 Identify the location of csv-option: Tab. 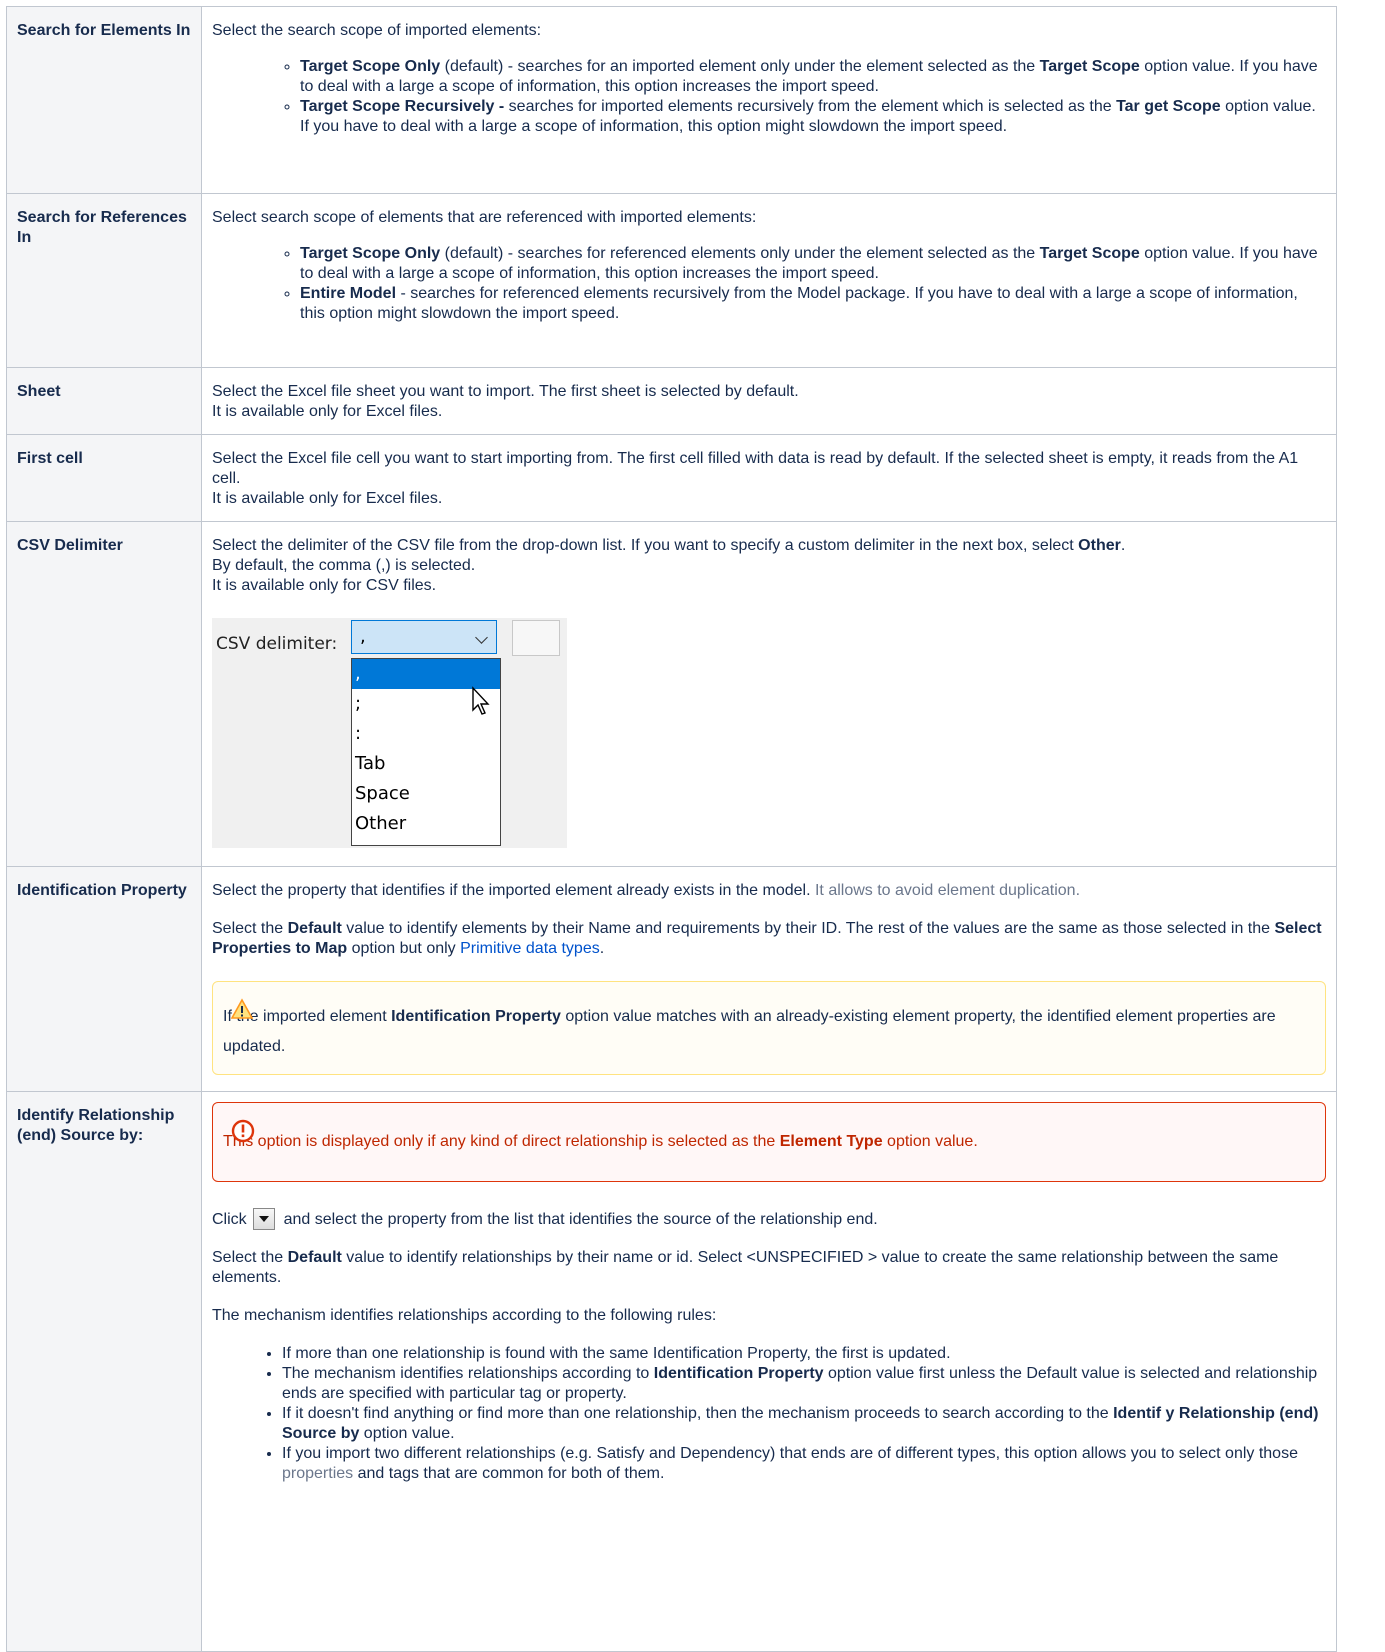
(426, 764).